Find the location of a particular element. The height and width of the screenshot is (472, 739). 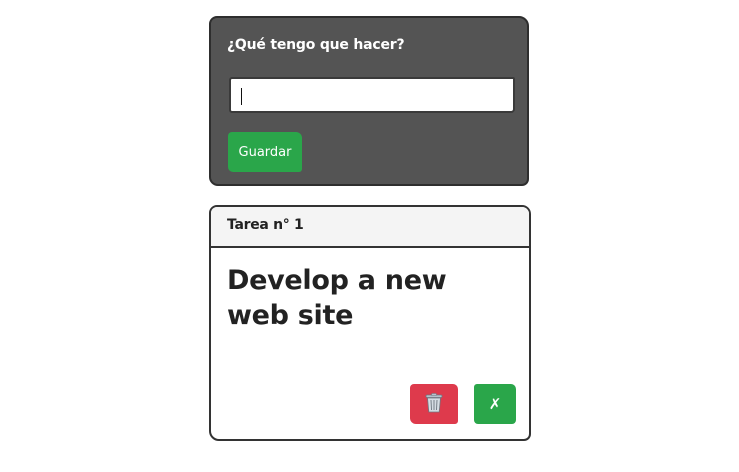

task-input-label: ¿Qué tengo que hacer? is located at coordinates (316, 45).